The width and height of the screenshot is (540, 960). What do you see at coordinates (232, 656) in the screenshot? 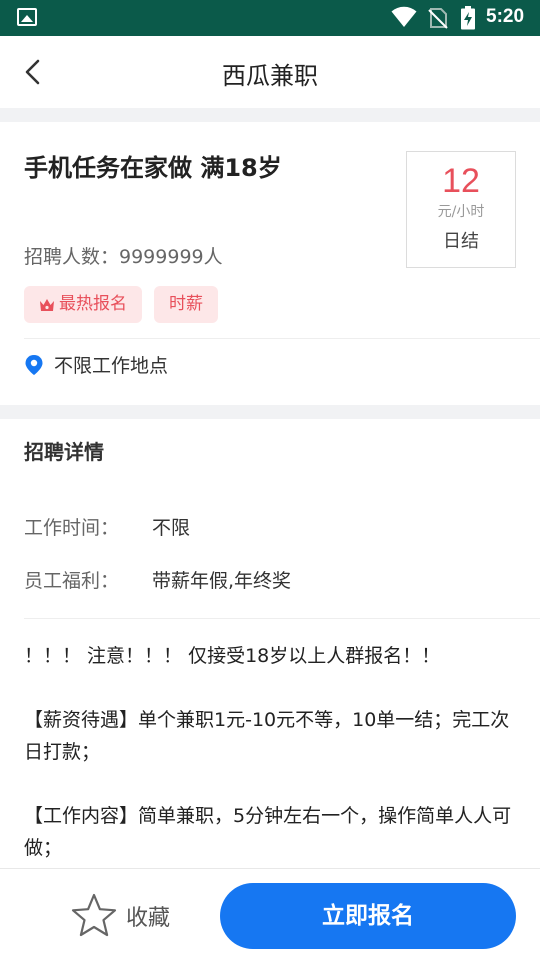
I see `description-paragraph: ！！！ 注意！！！ 仅接受18岁以上人群报名！！` at bounding box center [232, 656].